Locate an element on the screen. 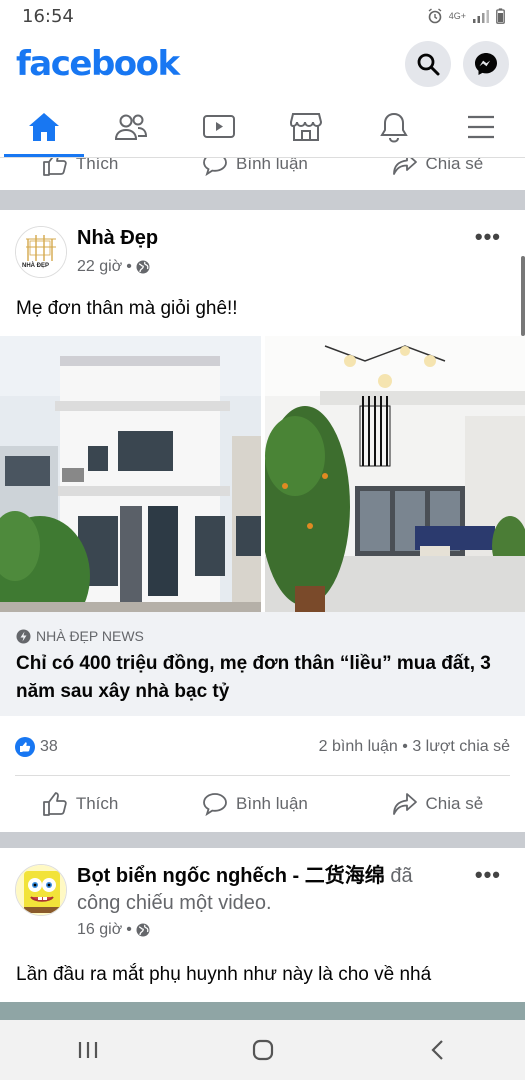  house-interior-photo is located at coordinates (395, 474).